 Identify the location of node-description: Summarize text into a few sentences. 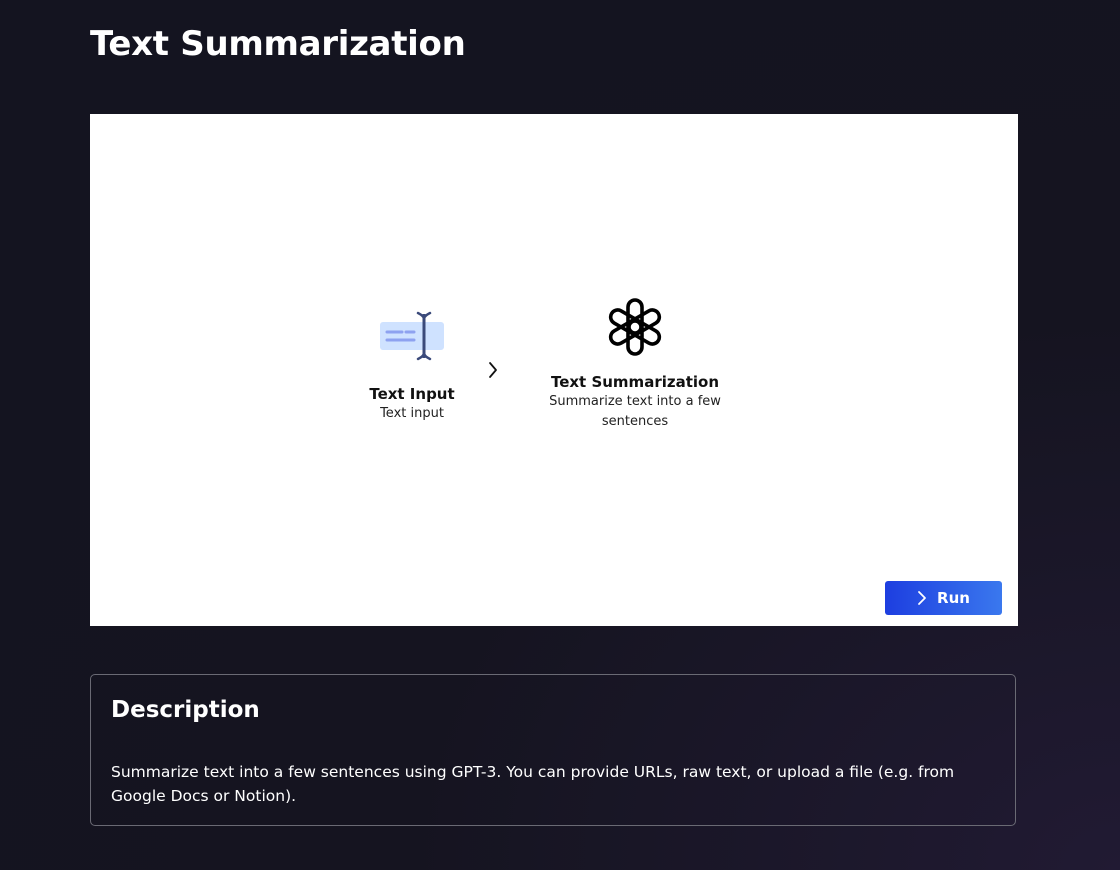
(635, 411).